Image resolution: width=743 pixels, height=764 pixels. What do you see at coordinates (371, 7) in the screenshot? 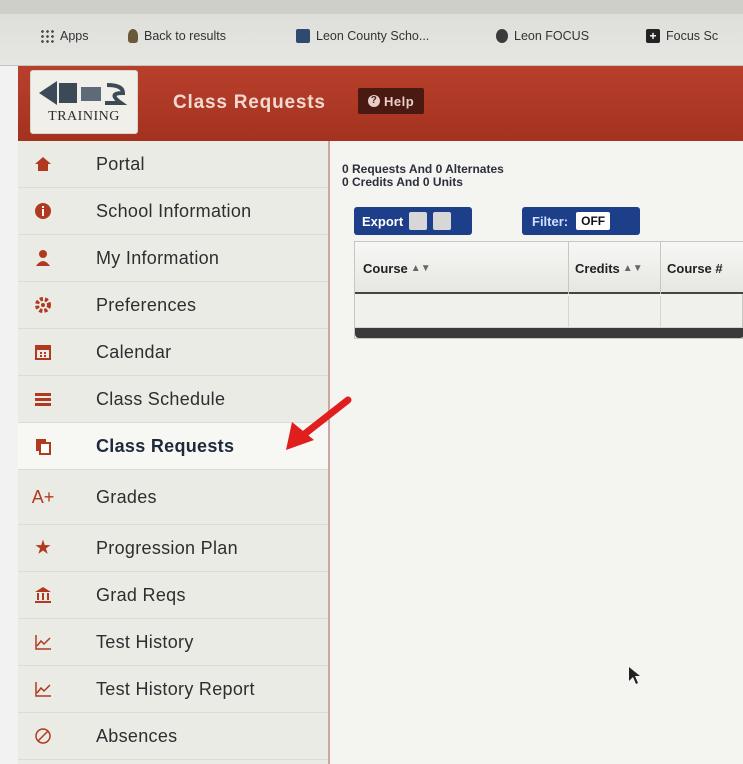
I see `browser-top-strip` at bounding box center [371, 7].